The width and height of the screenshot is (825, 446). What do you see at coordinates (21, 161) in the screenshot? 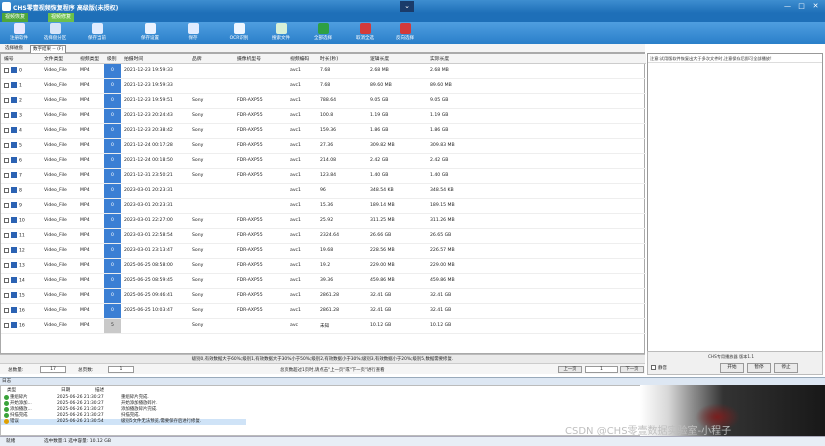
I see `cell-id: 6` at bounding box center [21, 161].